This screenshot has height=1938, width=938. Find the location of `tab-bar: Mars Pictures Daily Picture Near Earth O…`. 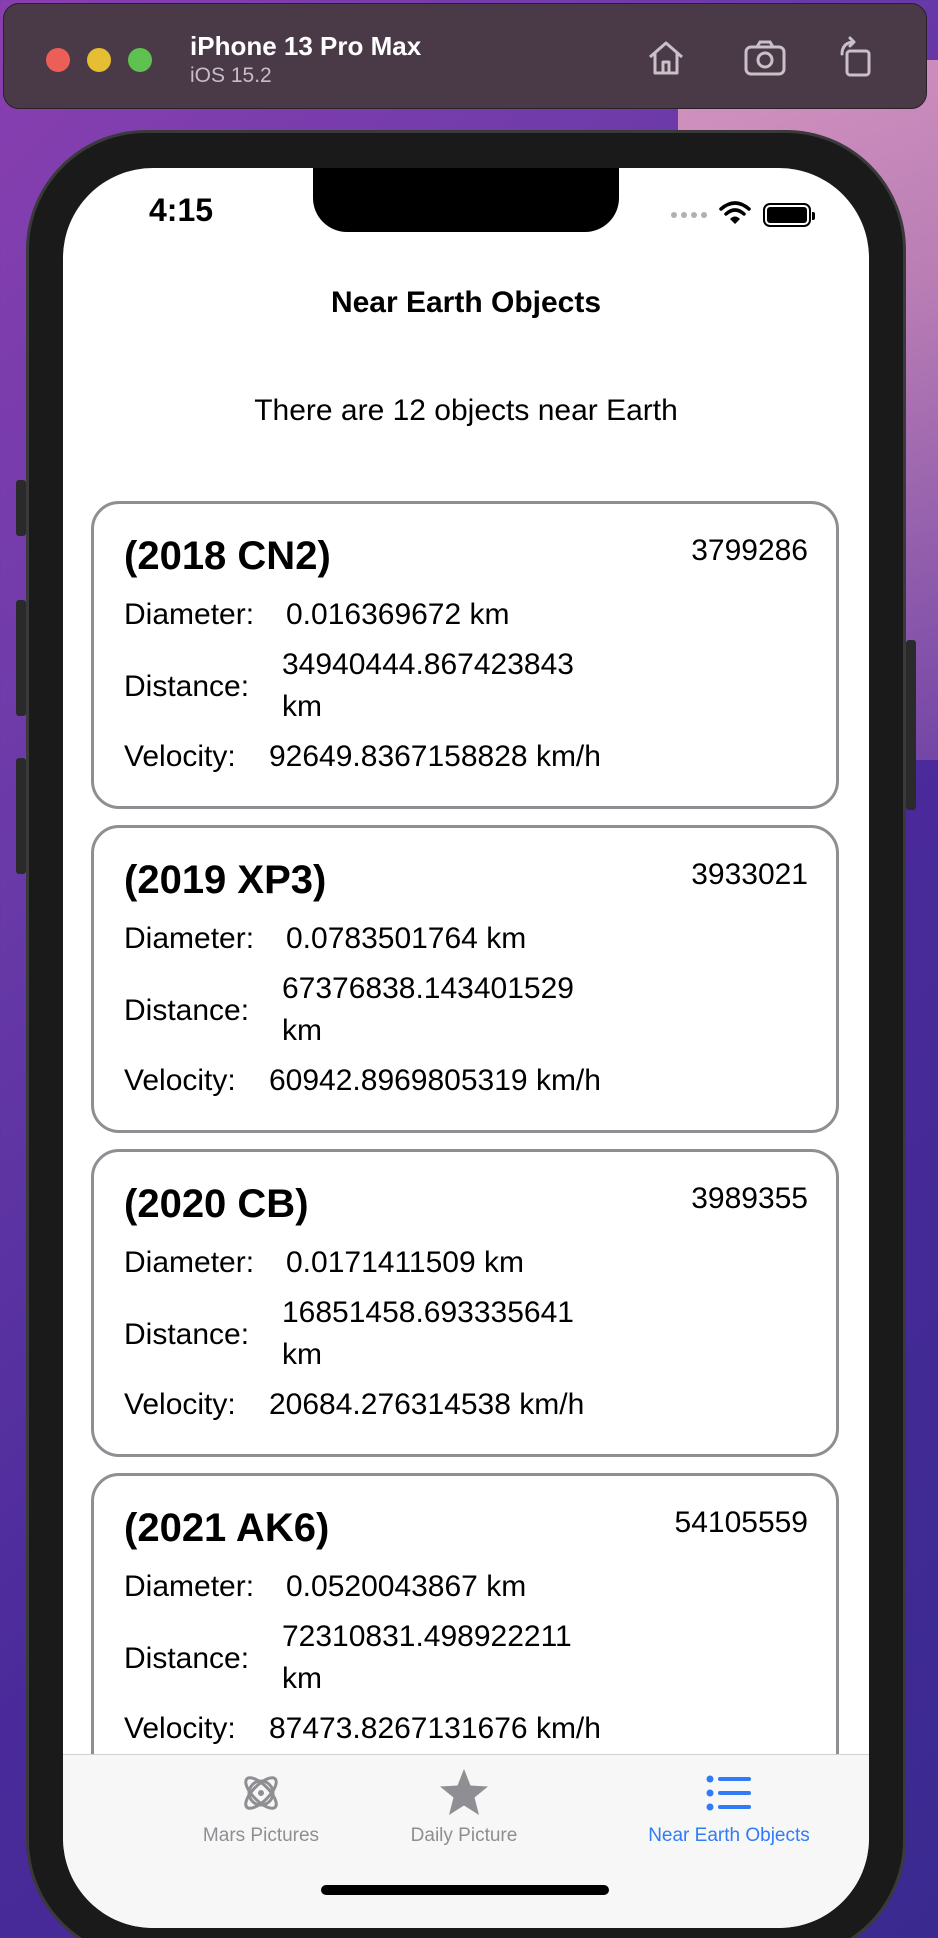

tab-bar: Mars Pictures Daily Picture Near Earth O… is located at coordinates (466, 1841).